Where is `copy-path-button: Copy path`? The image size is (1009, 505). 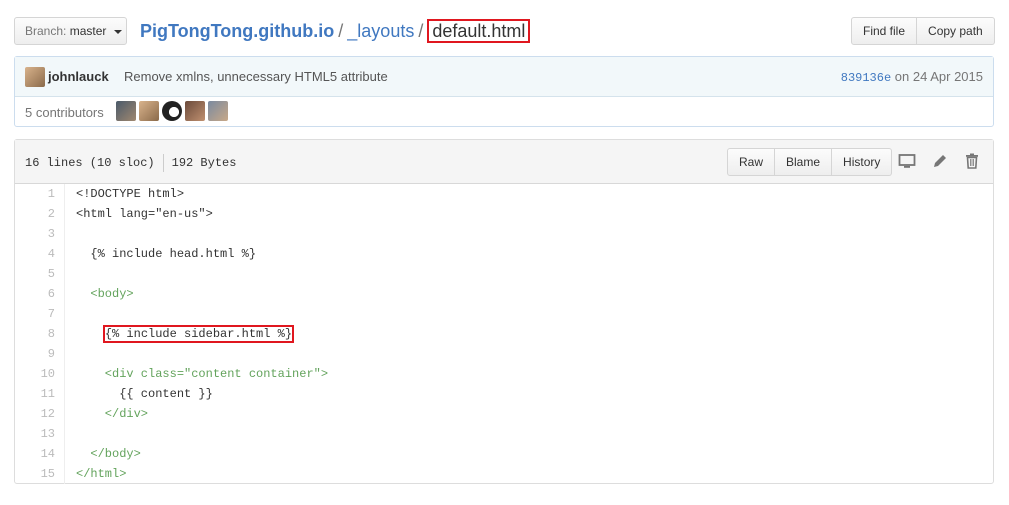
copy-path-button: Copy path is located at coordinates (956, 31).